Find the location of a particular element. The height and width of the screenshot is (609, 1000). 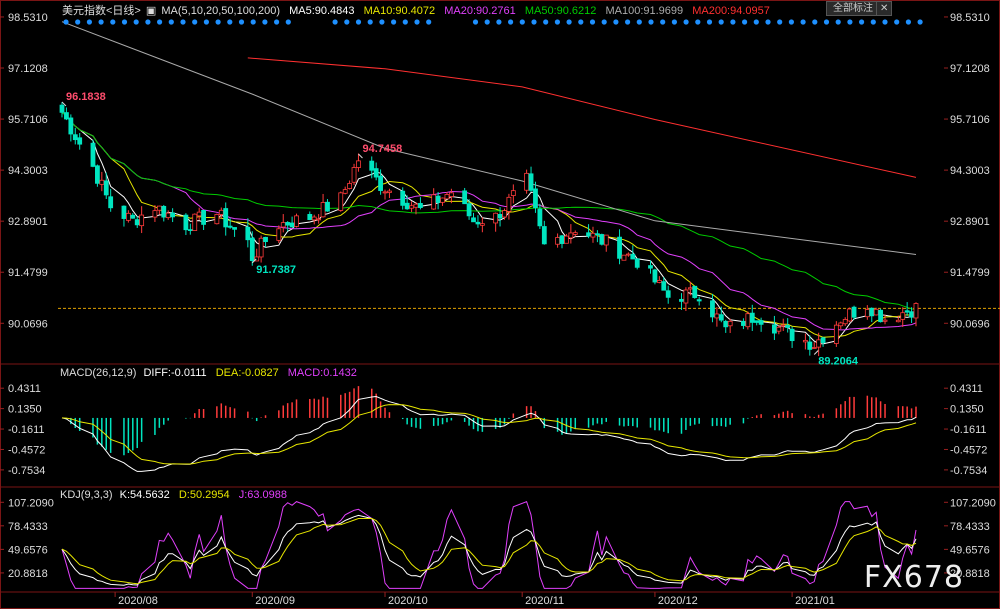

annotation-pointer is located at coordinates (816, 352).